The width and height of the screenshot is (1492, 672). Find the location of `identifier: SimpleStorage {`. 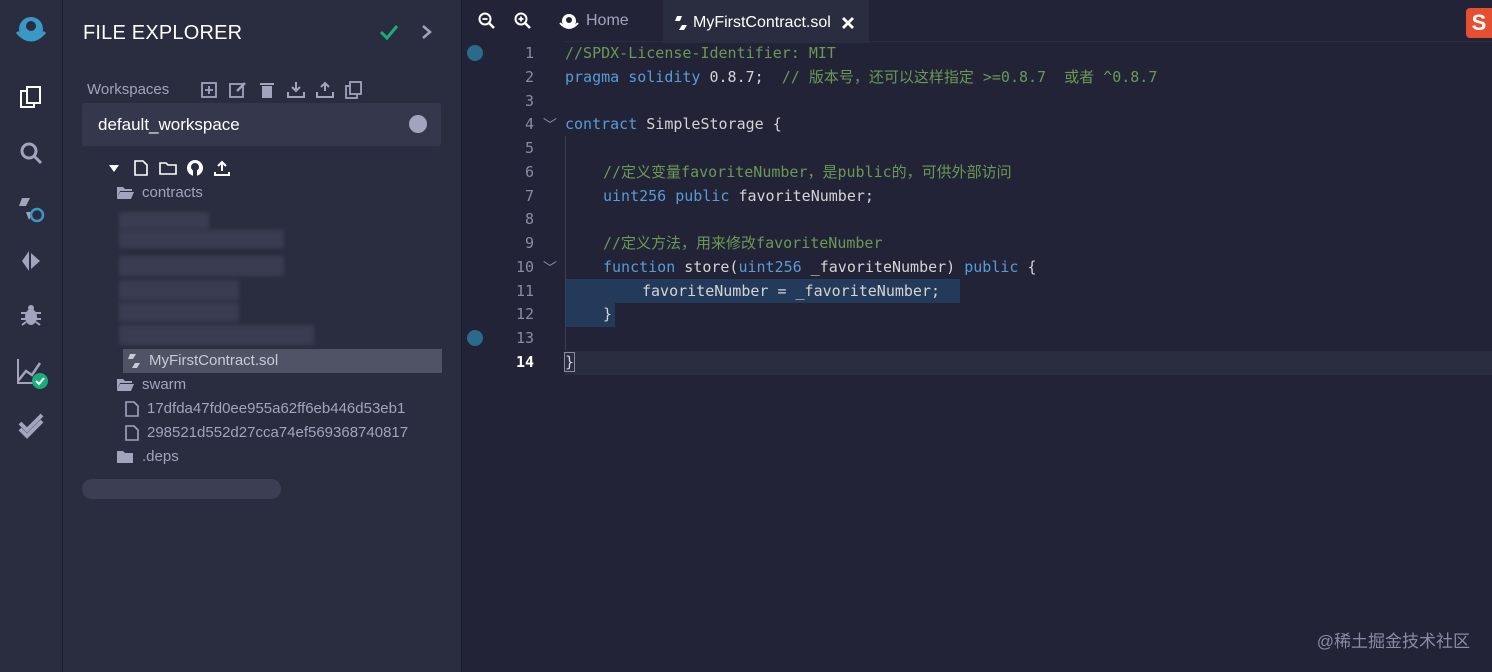

identifier: SimpleStorage { is located at coordinates (709, 124).